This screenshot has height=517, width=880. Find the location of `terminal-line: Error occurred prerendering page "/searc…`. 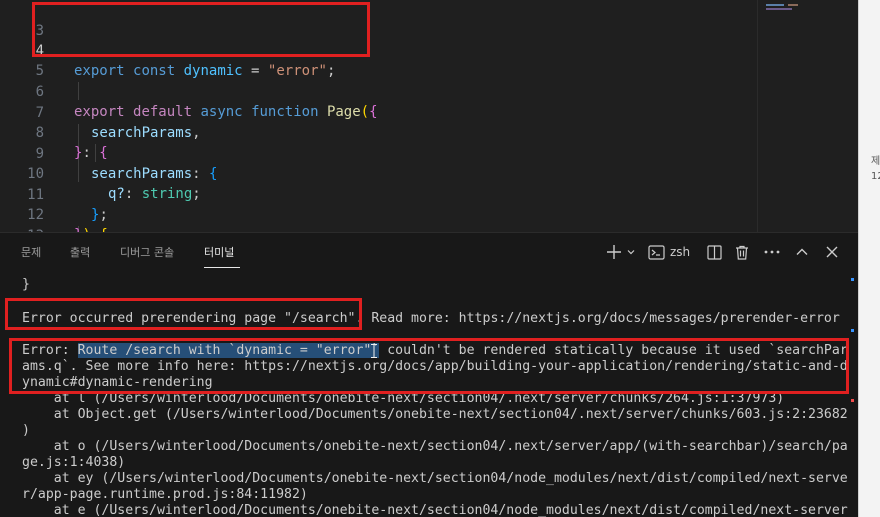

terminal-line: Error occurred prerendering page "/searc… is located at coordinates (431, 318).